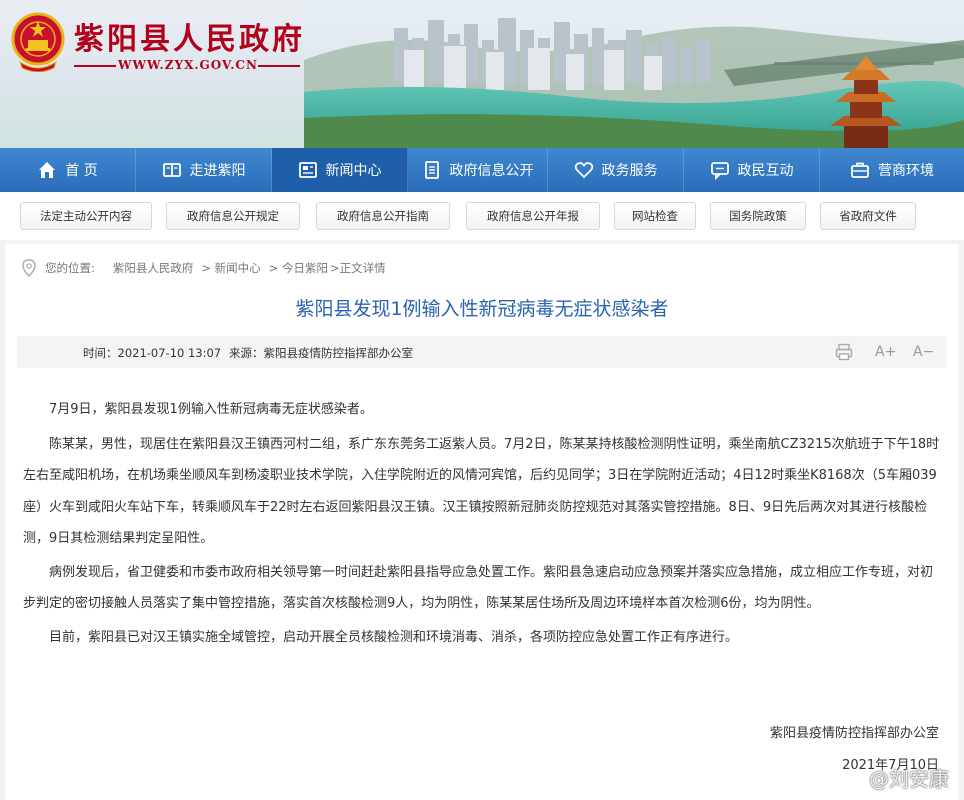 This screenshot has height=800, width=964. Describe the element at coordinates (583, 170) in the screenshot. I see `heart-service-icon` at that location.